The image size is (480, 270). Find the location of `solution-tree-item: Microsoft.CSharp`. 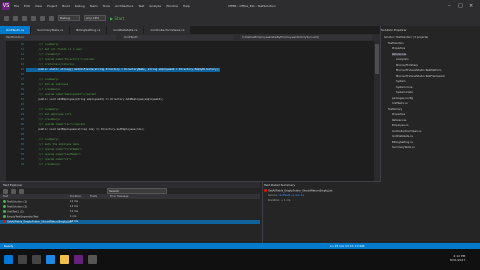

solution-tree-item: Microsoft.CSharp is located at coordinates (407, 65).